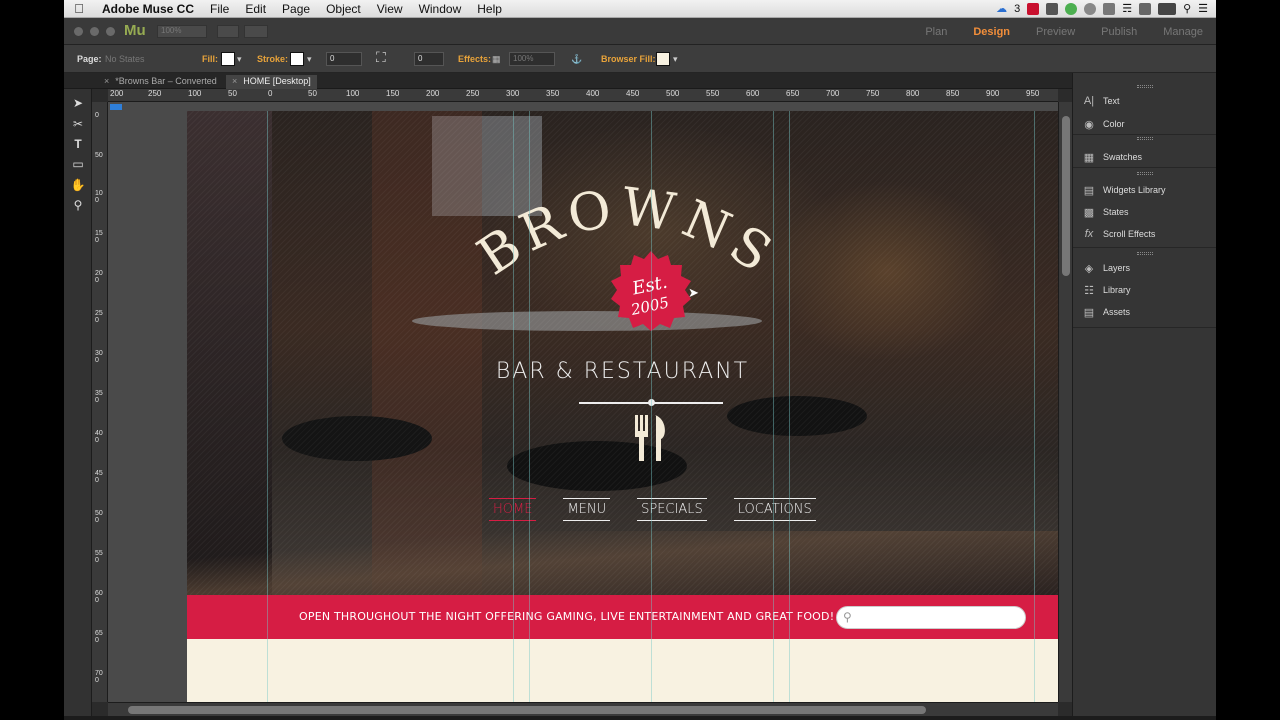 The height and width of the screenshot is (720, 1280). What do you see at coordinates (1145, 8) in the screenshot?
I see `volume-icon` at bounding box center [1145, 8].